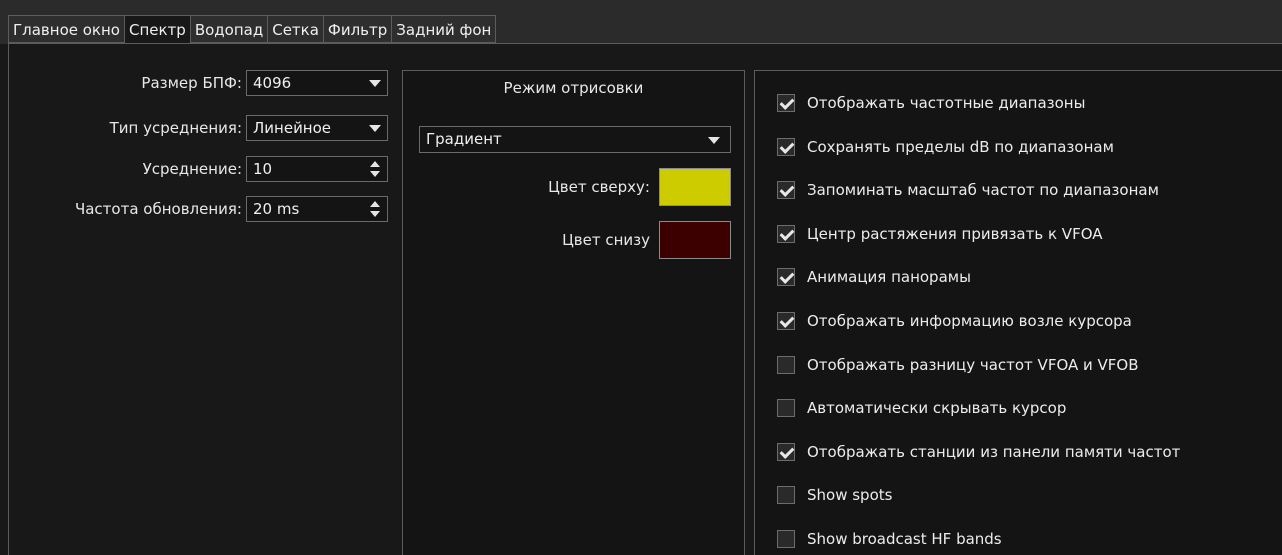 Image resolution: width=1282 pixels, height=555 pixels. I want to click on option-row: Сохранять пределы dB по диапазонам, so click(945, 147).